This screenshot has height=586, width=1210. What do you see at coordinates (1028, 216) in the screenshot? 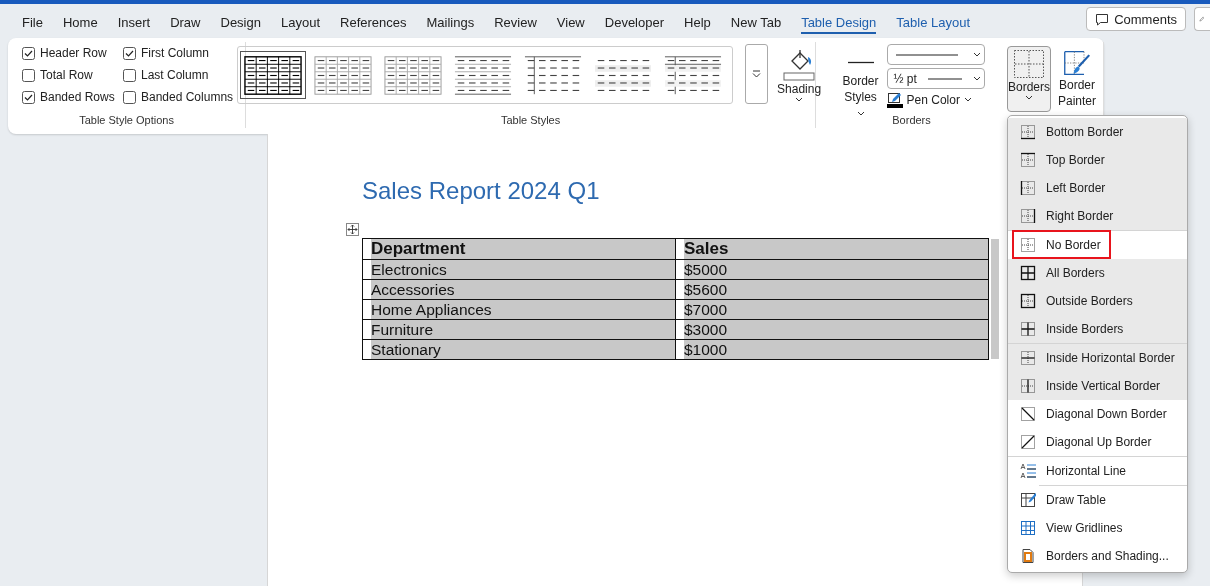
I see `right-border-icon` at bounding box center [1028, 216].